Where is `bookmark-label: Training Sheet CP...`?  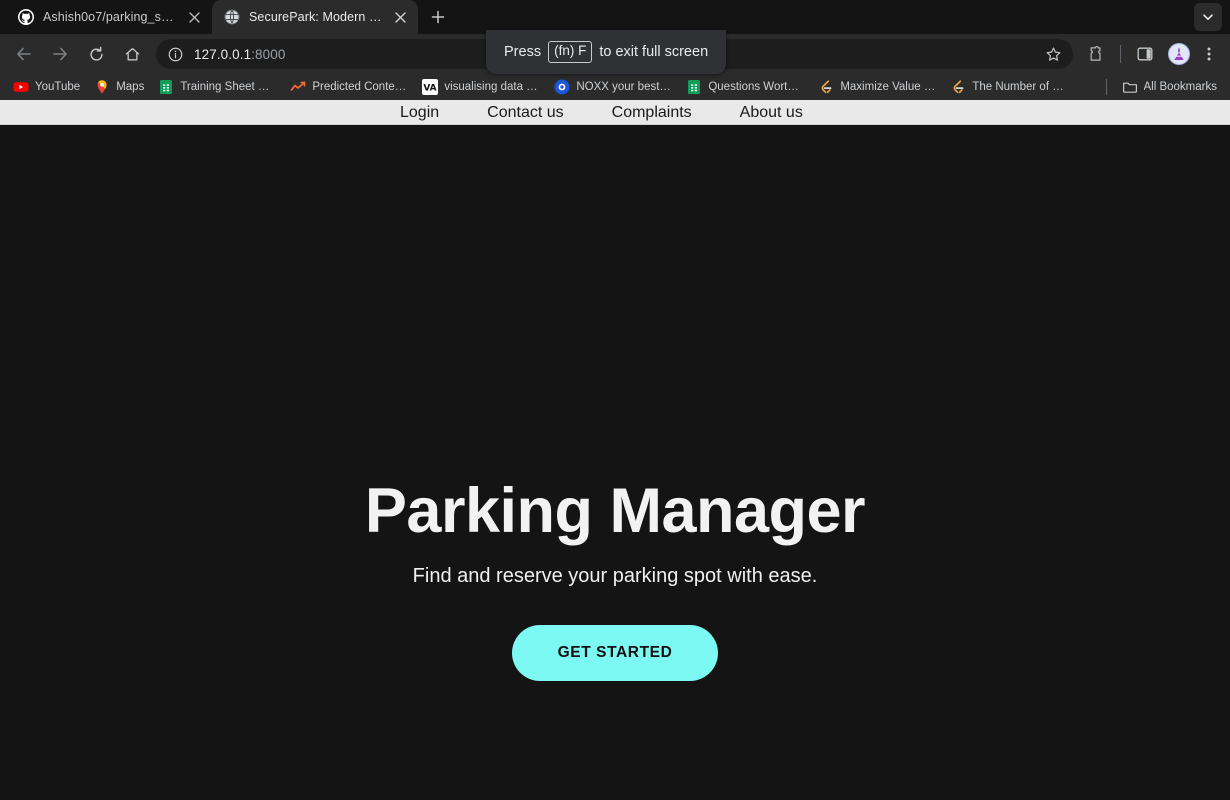 bookmark-label: Training Sheet CP... is located at coordinates (228, 87).